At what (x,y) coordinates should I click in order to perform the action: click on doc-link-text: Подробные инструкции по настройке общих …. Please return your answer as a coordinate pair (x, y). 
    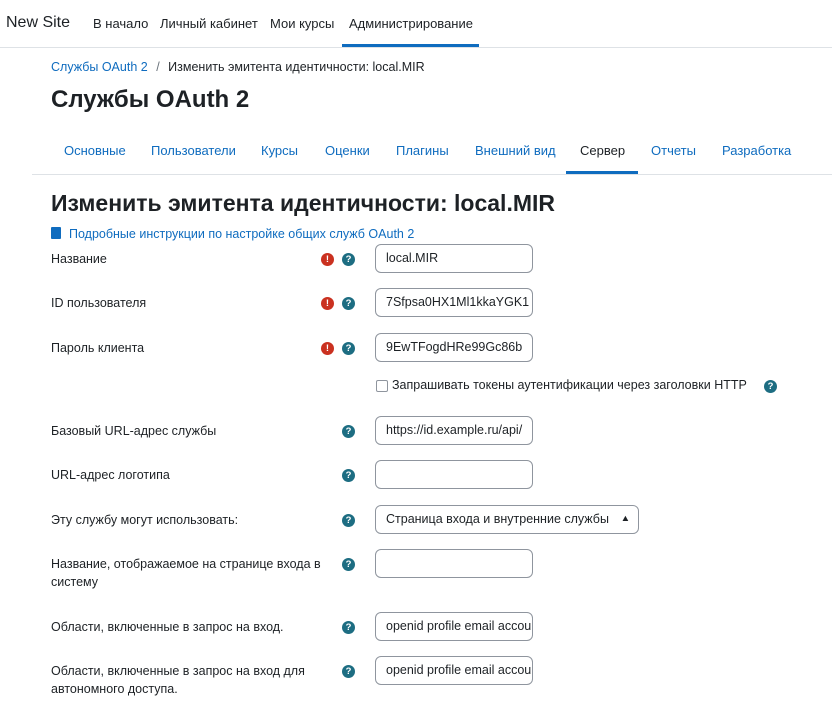
    Looking at the image, I should click on (241, 234).